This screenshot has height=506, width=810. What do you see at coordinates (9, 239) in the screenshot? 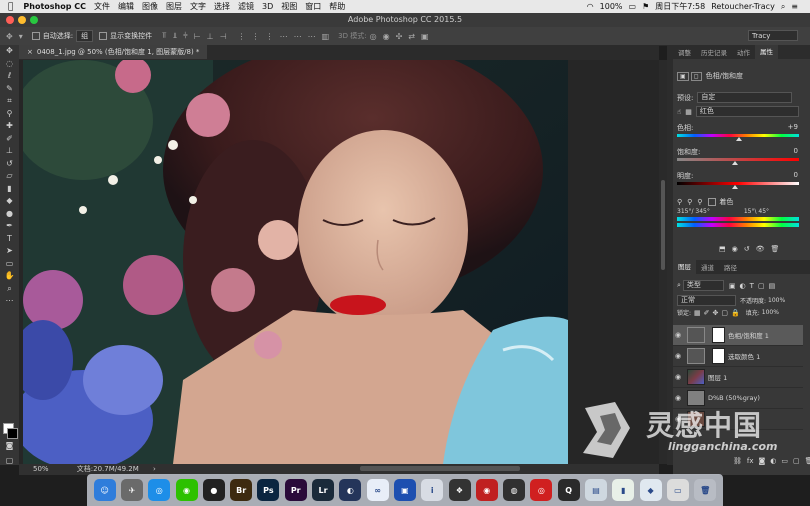
I see `type-tool-icon: T` at bounding box center [9, 239].